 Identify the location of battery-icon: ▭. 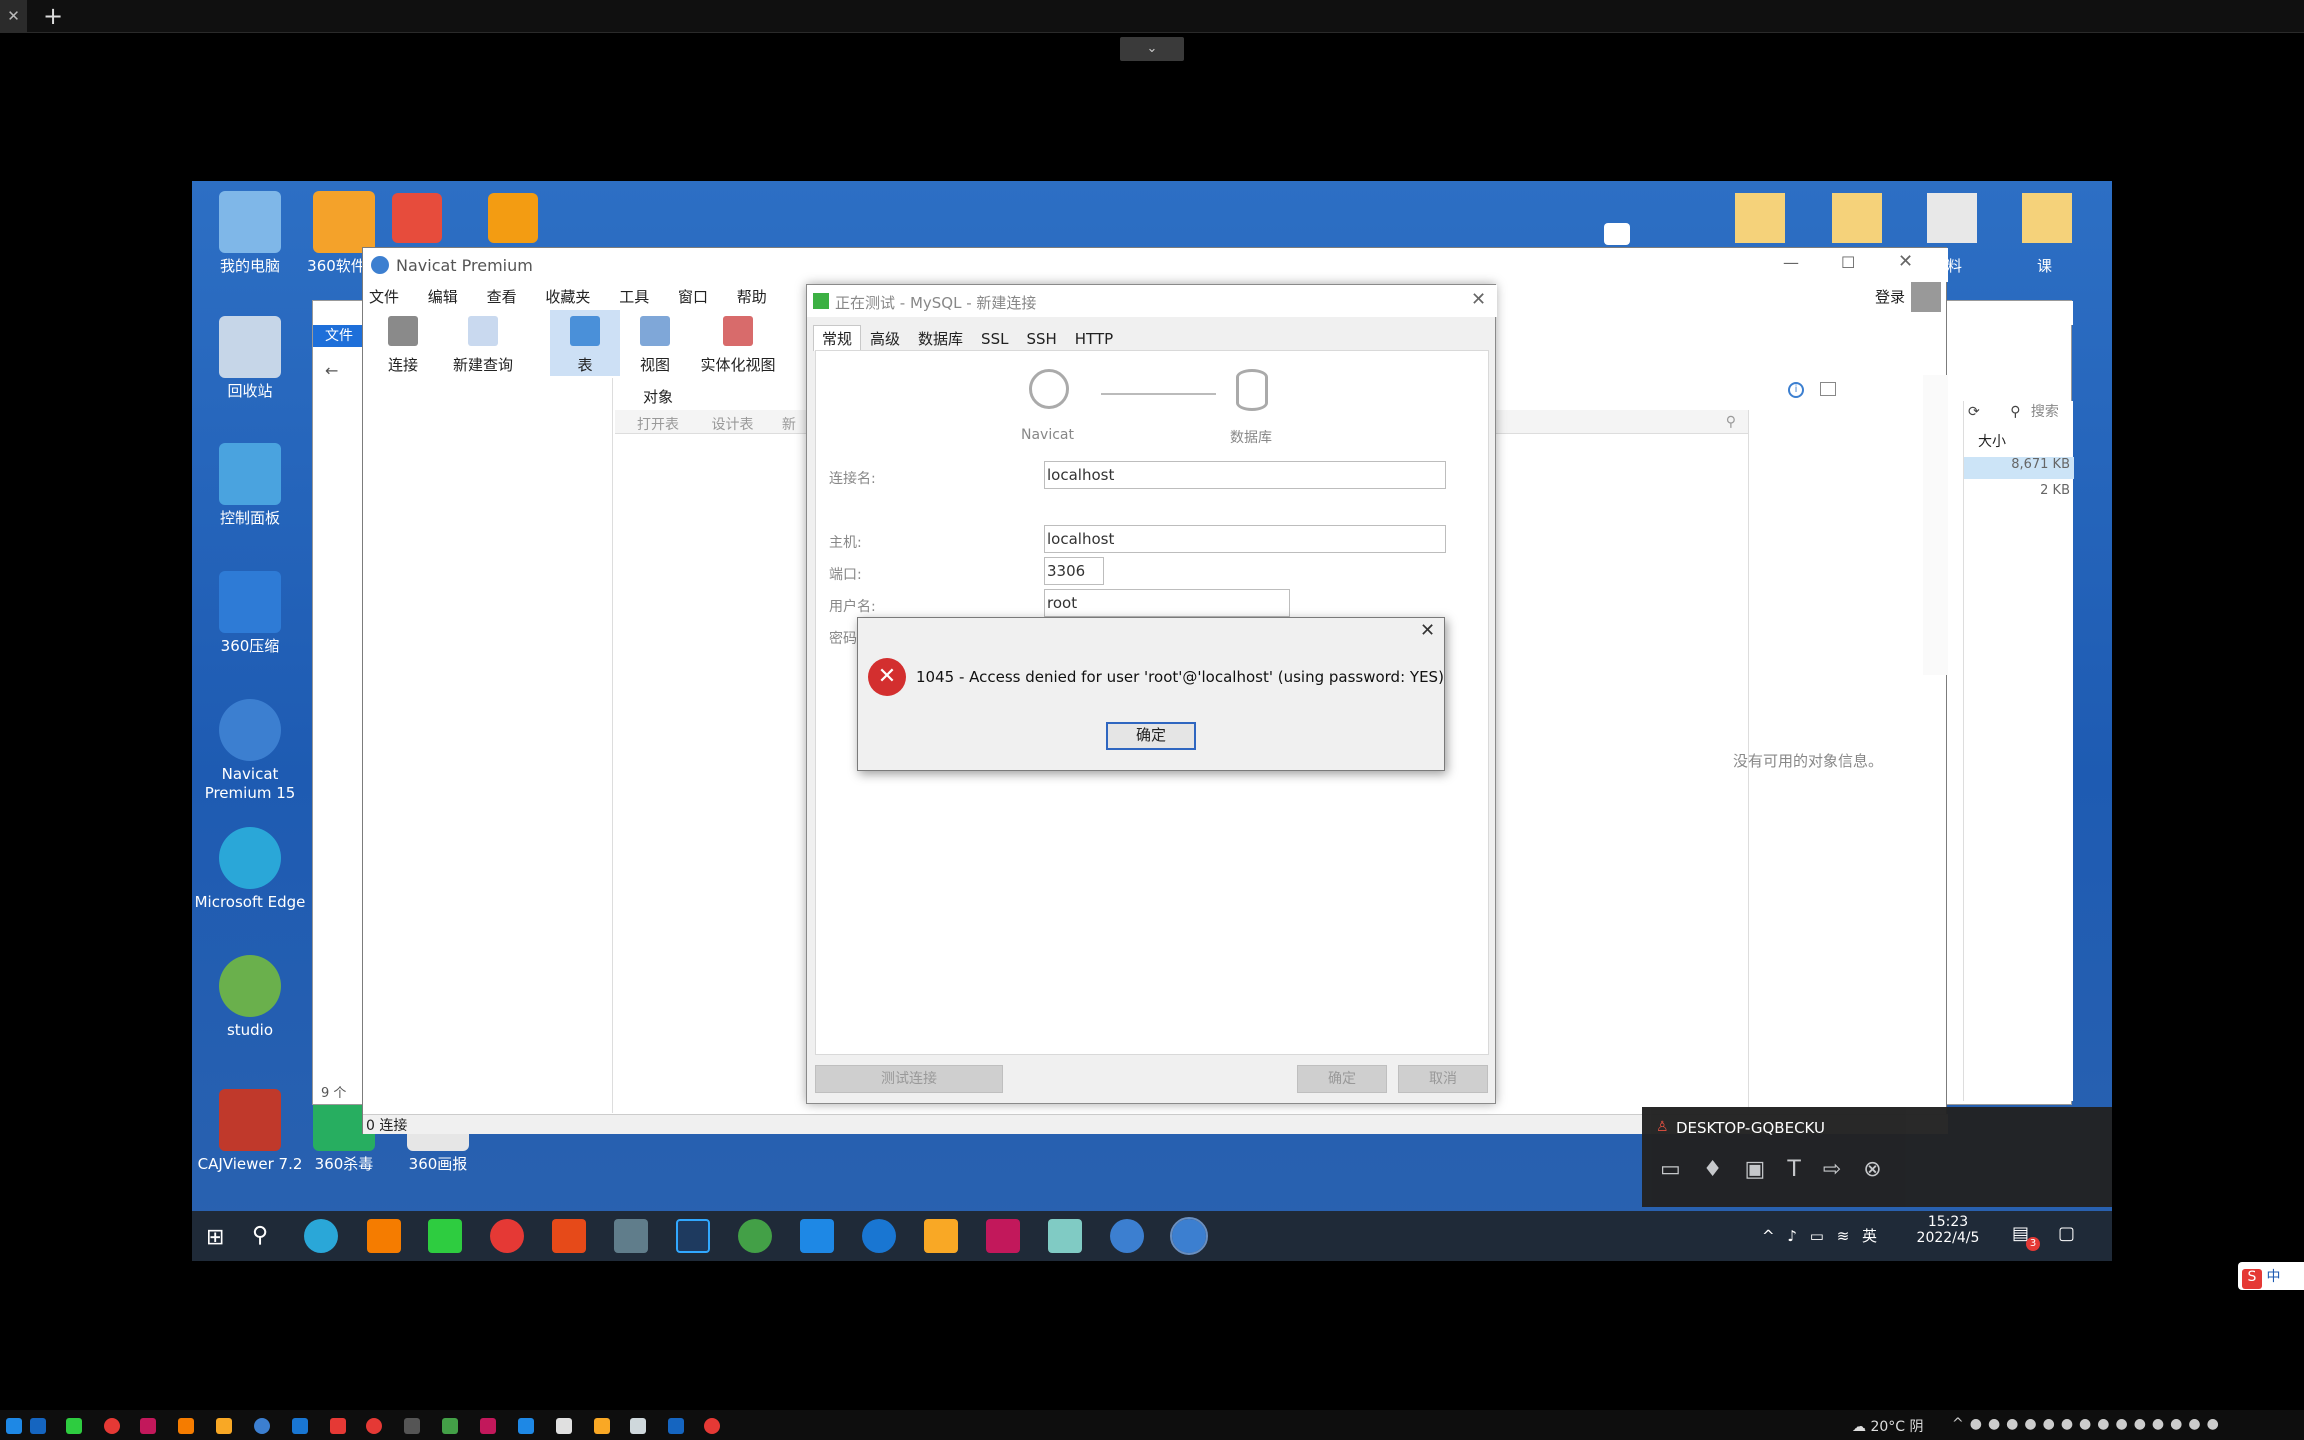
(1817, 1236).